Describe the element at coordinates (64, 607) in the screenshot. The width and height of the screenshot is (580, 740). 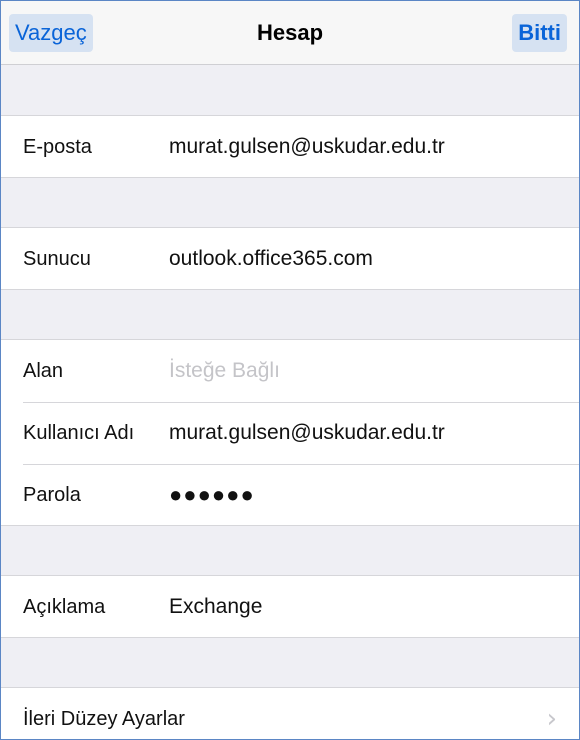
I see `description-label: Açıklama` at that location.